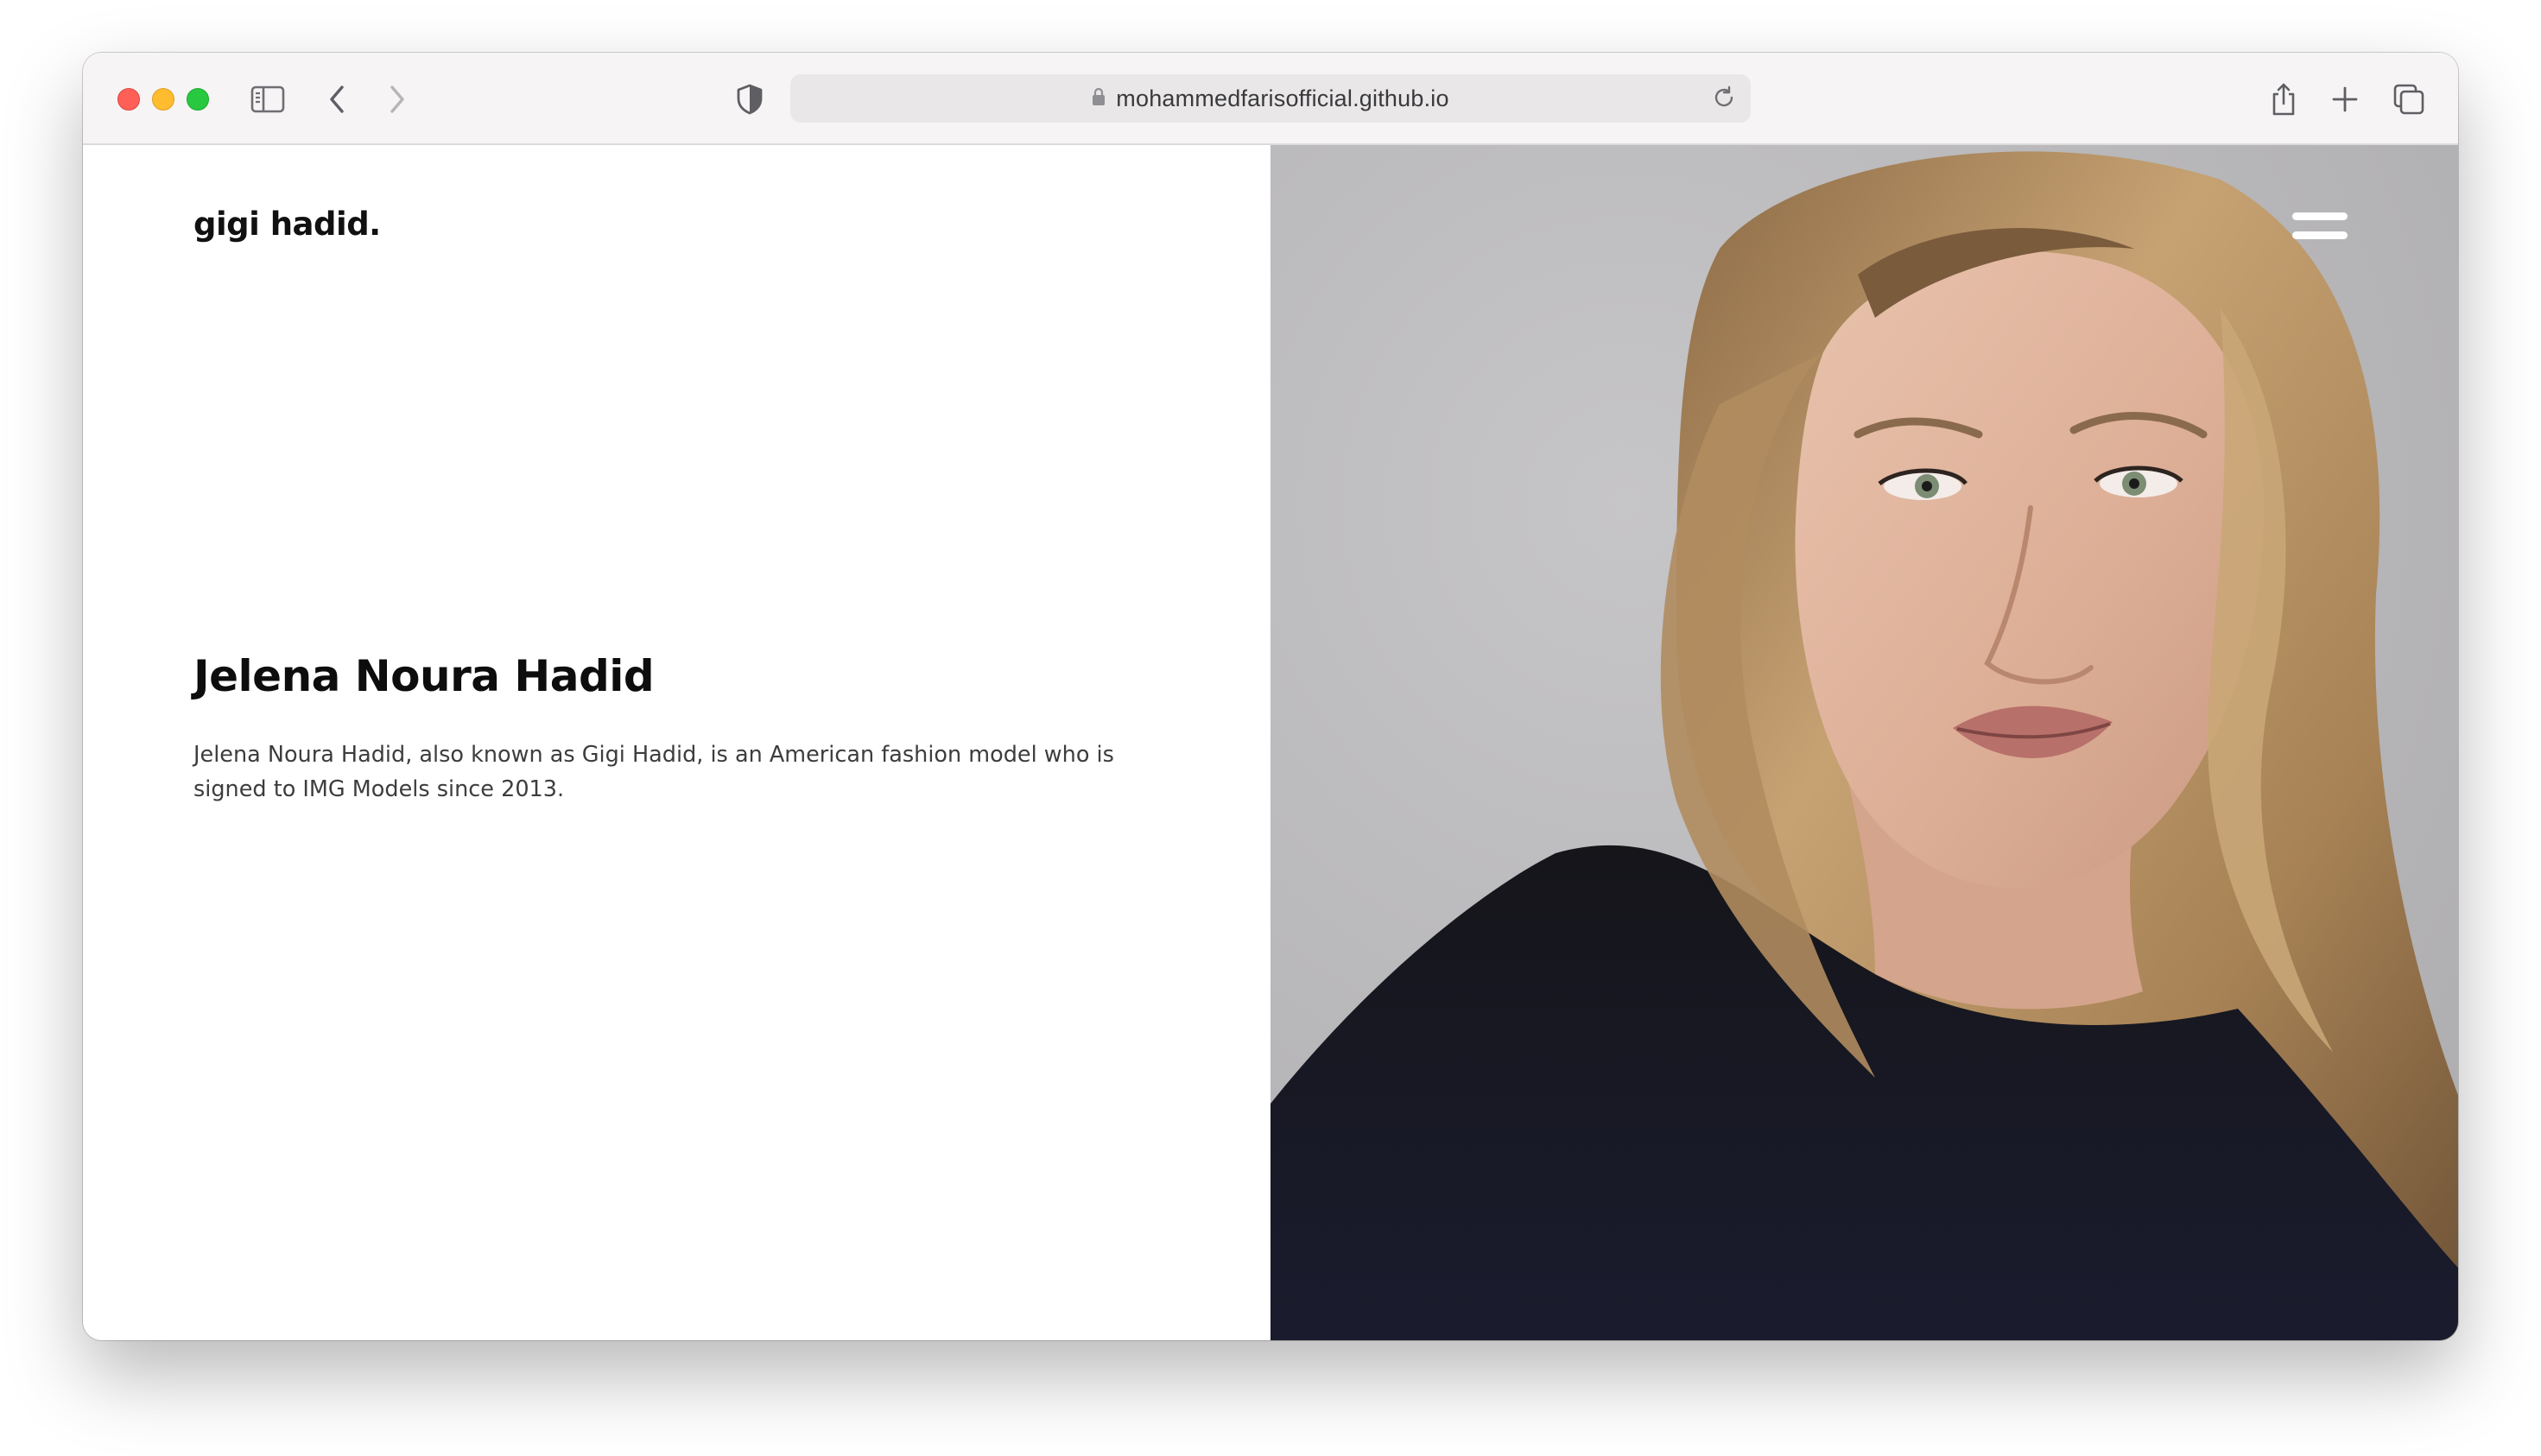  Describe the element at coordinates (2409, 100) in the screenshot. I see `tab-overview-icon` at that location.